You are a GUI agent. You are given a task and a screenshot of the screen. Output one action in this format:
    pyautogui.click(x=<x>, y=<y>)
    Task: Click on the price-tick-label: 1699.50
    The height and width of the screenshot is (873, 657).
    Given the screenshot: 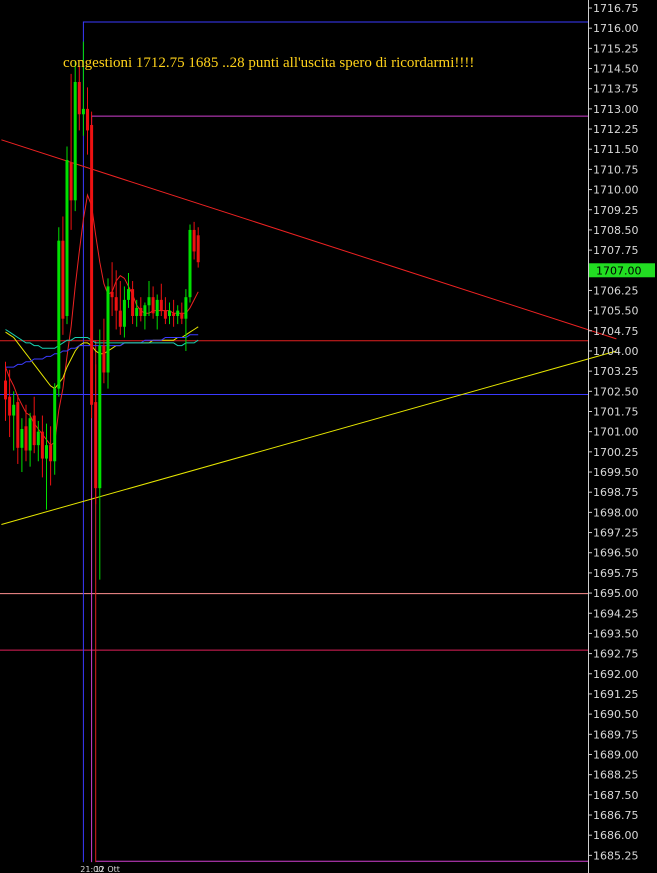 What is the action you would take?
    pyautogui.click(x=616, y=472)
    